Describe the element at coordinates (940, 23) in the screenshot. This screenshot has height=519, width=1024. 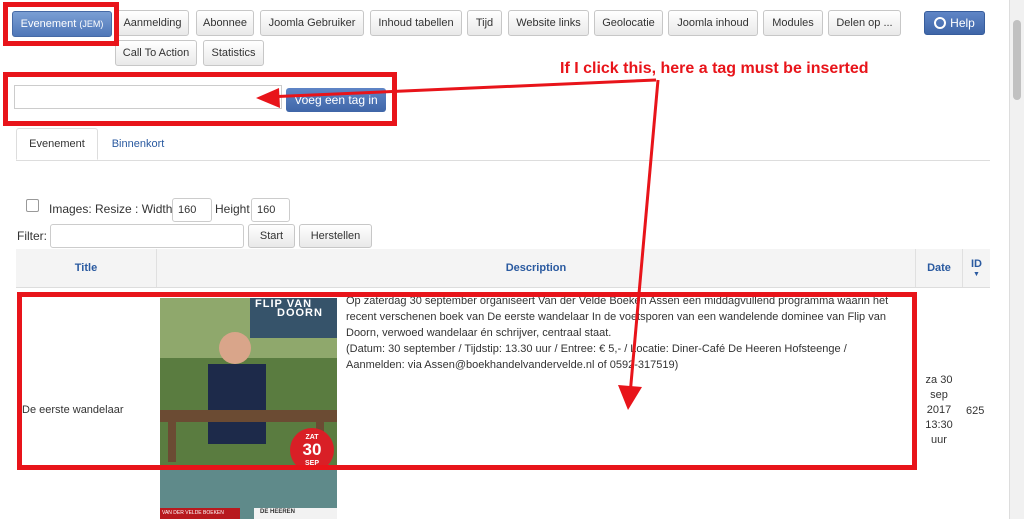
I see `help-icon` at that location.